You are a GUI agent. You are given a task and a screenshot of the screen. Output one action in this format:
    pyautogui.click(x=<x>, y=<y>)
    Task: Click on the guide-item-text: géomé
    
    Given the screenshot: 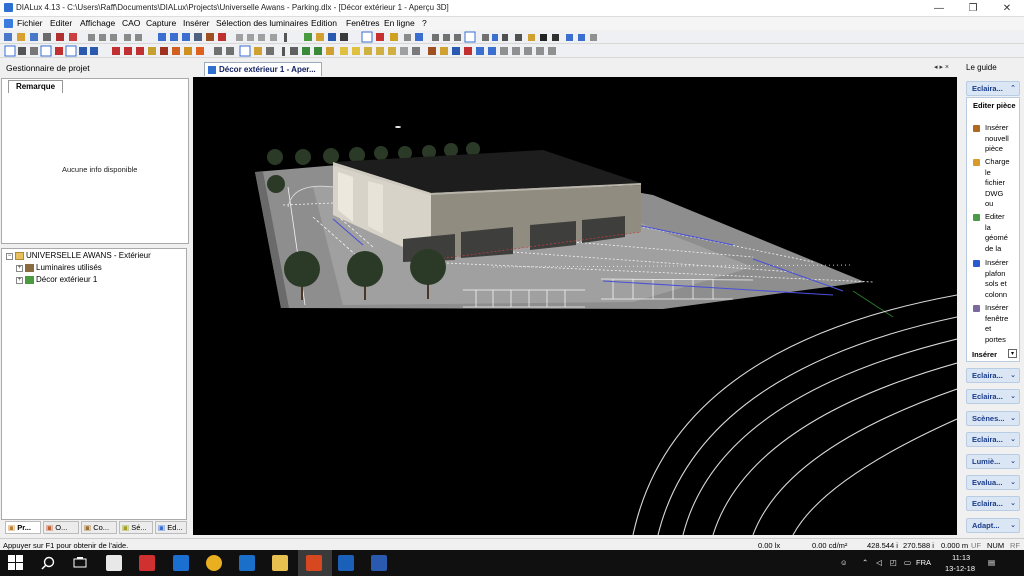 What is the action you would take?
    pyautogui.click(x=996, y=238)
    